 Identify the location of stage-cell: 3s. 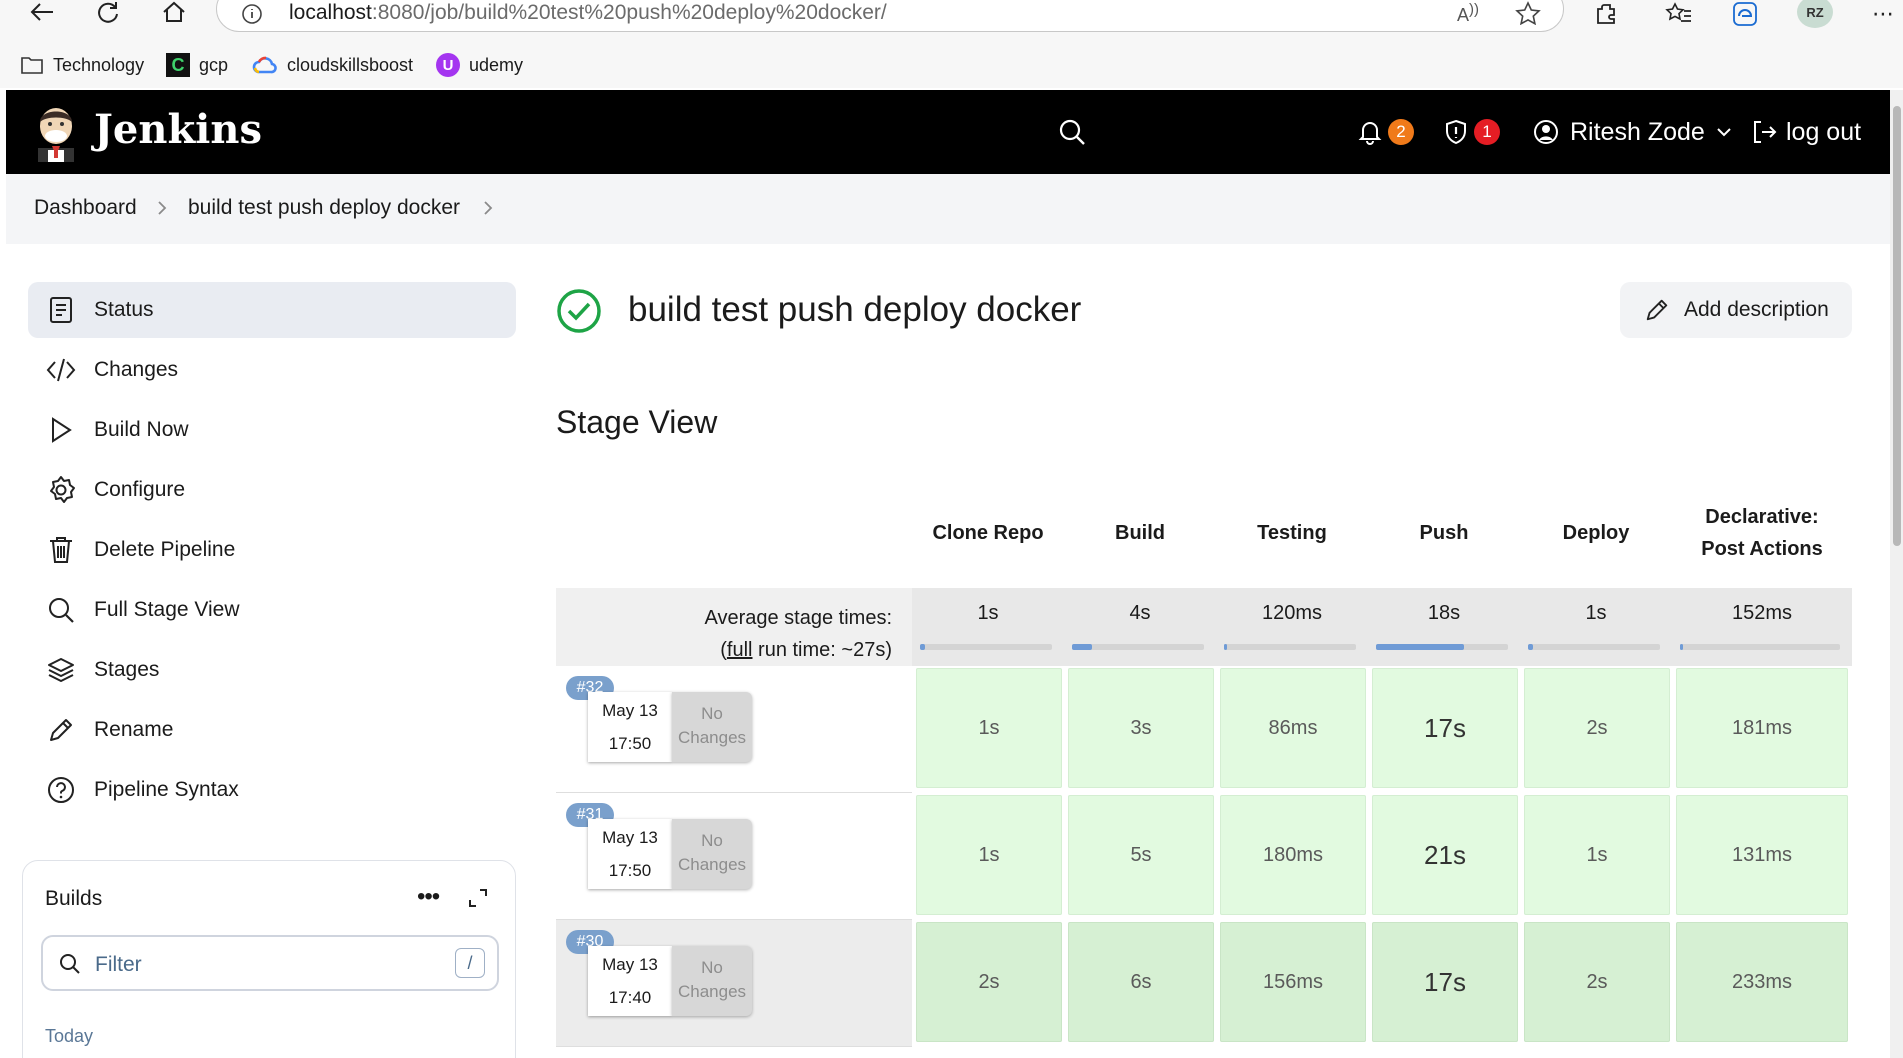
(1141, 728).